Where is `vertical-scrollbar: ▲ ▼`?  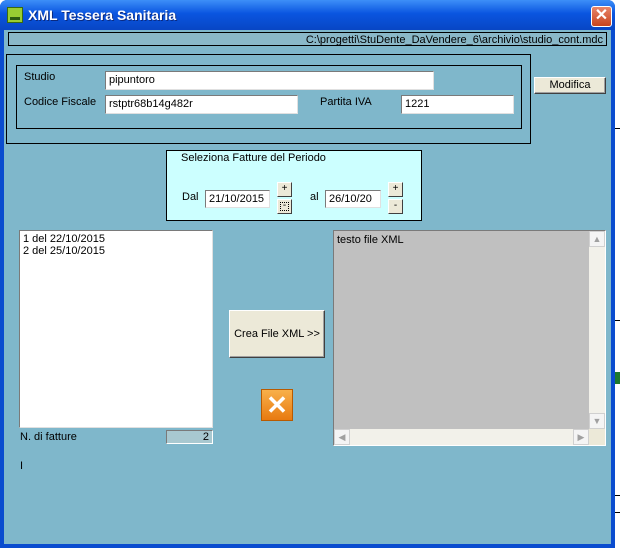 vertical-scrollbar: ▲ ▼ is located at coordinates (597, 330).